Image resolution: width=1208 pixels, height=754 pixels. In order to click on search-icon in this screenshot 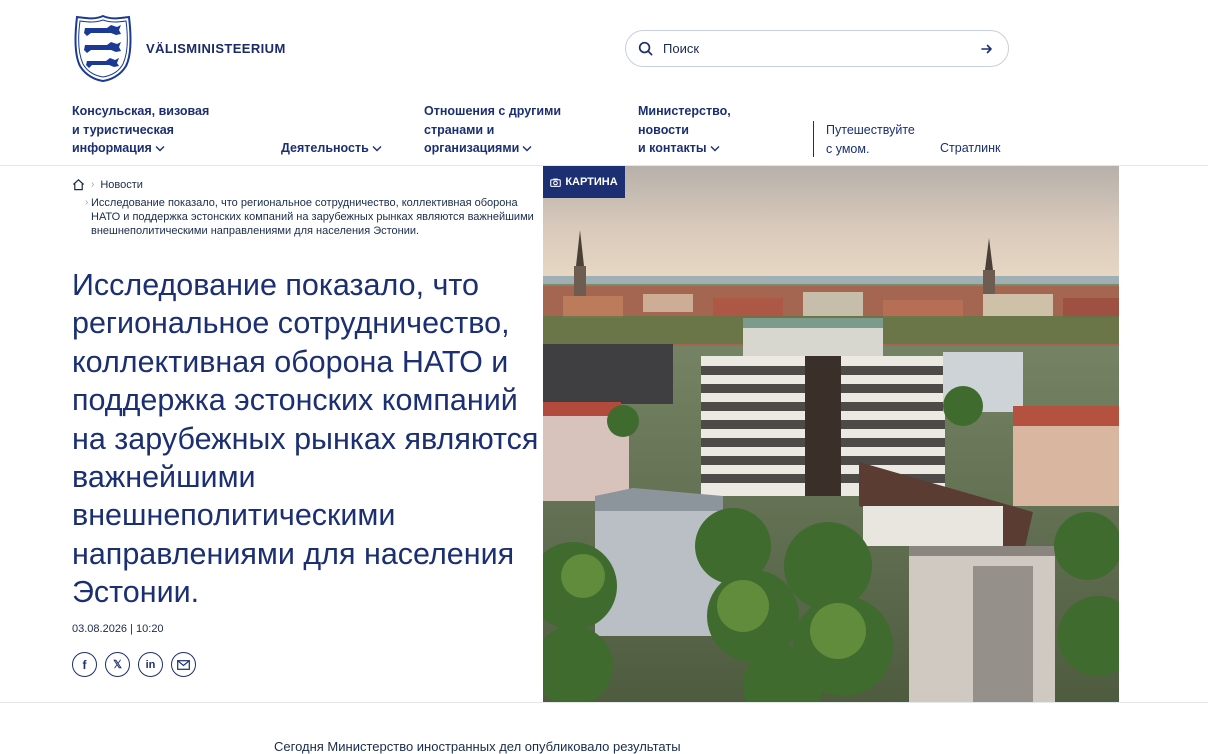, I will do `click(645, 48)`.